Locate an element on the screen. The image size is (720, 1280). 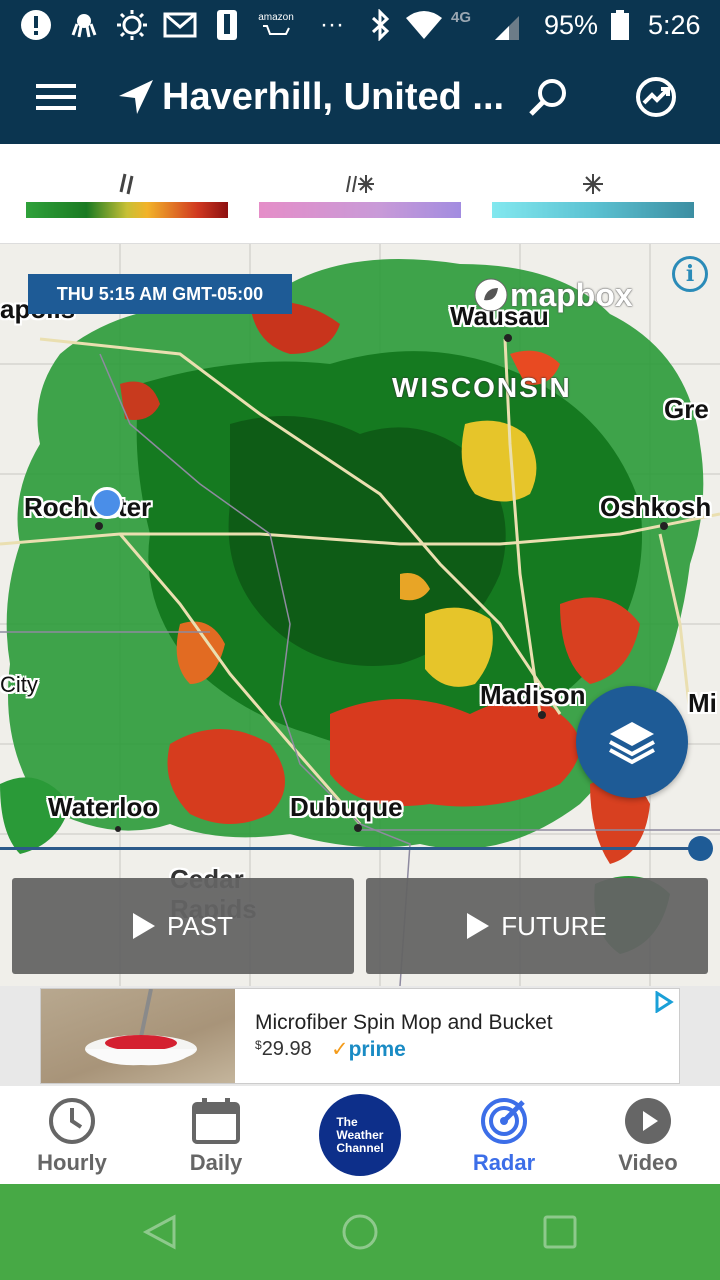
legend-rain is located at coordinates (127, 194).